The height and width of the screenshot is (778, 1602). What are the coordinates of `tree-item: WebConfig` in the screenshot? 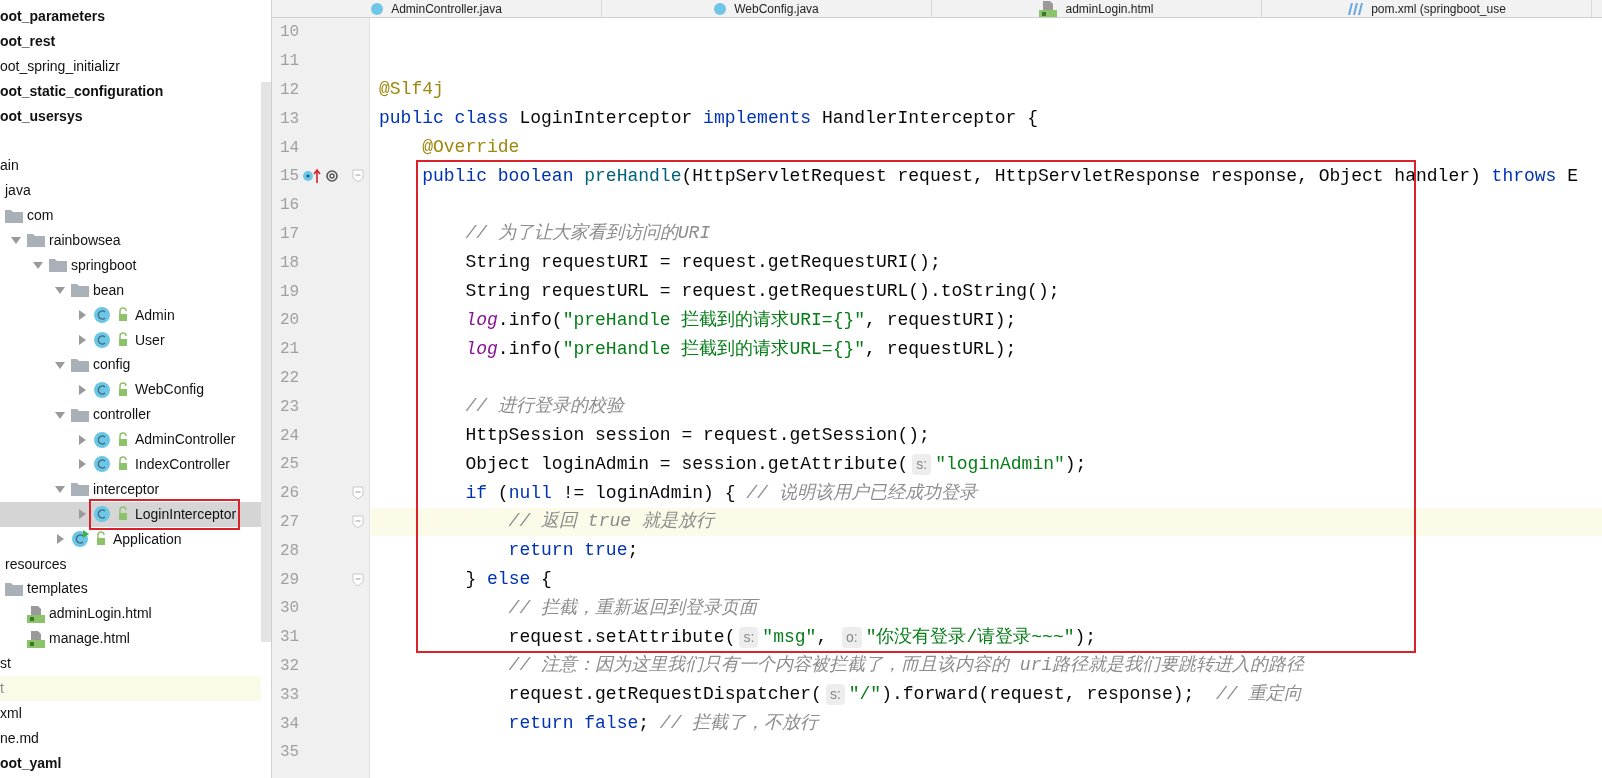 It's located at (130, 390).